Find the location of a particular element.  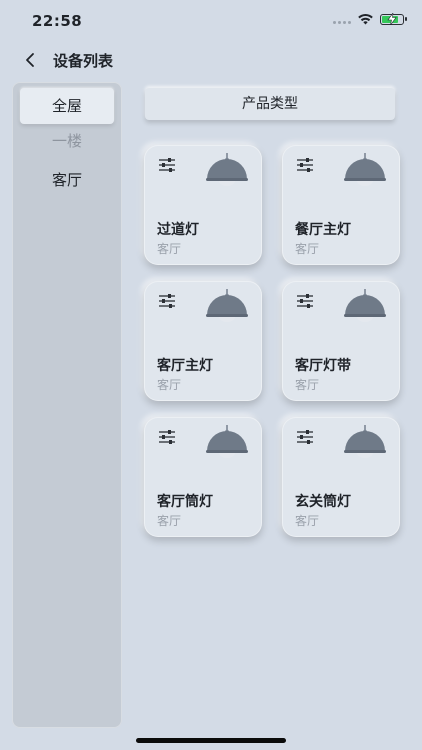

device-card: 客厅主灯 客厅 is located at coordinates (203, 341).